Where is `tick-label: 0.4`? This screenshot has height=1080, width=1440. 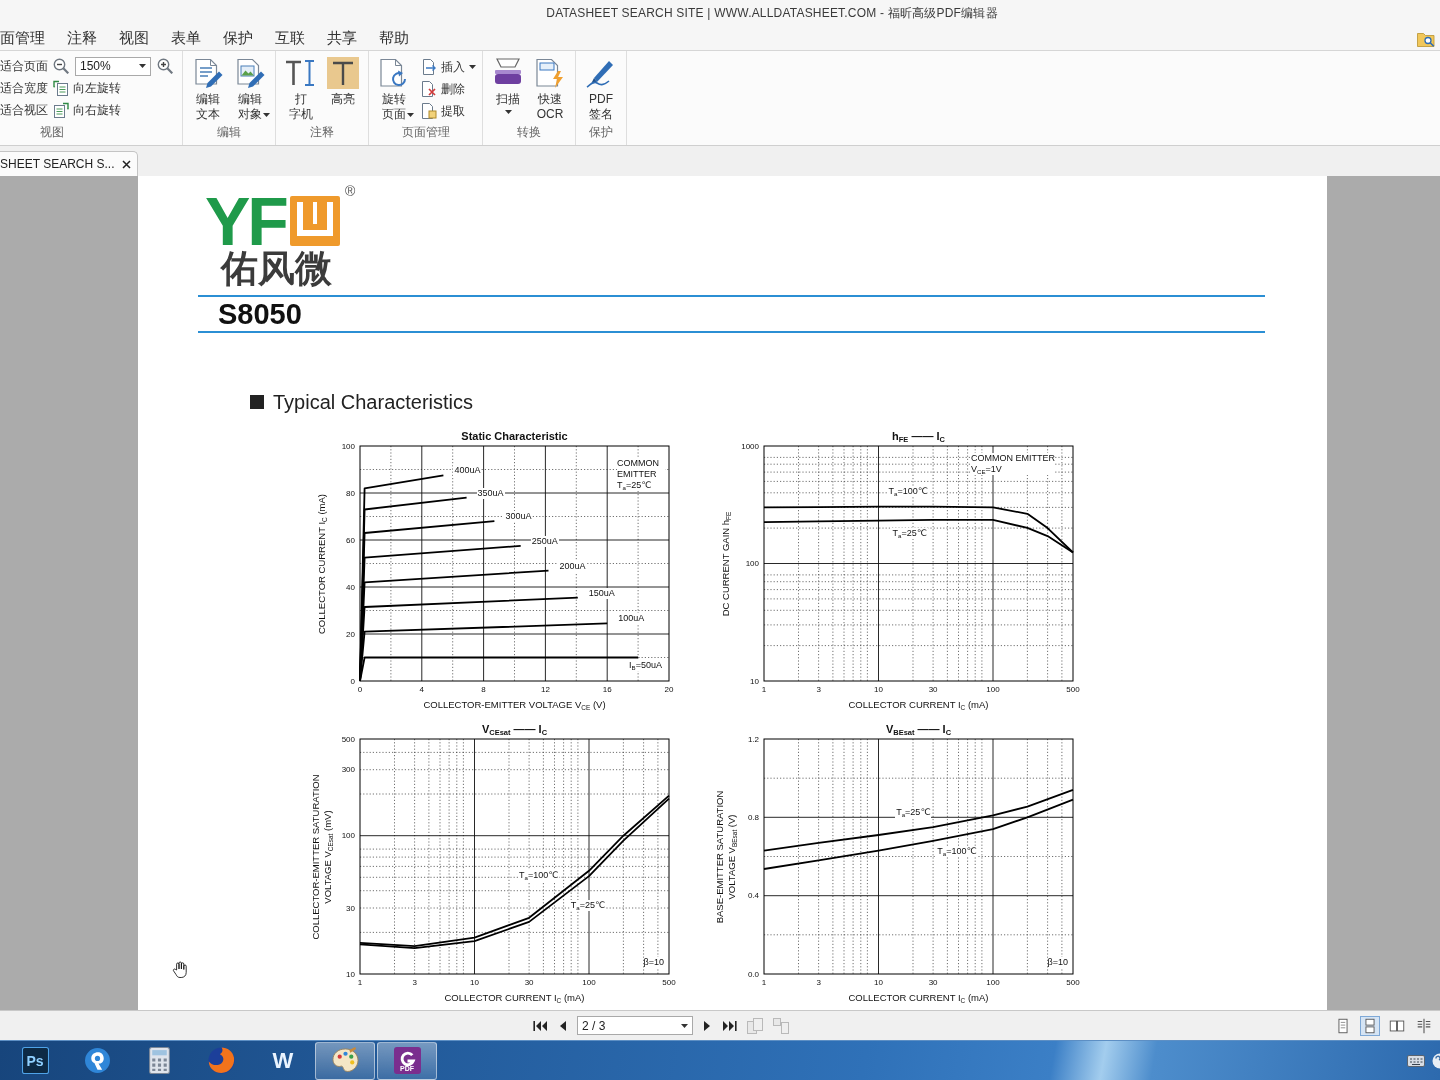 tick-label: 0.4 is located at coordinates (753, 896).